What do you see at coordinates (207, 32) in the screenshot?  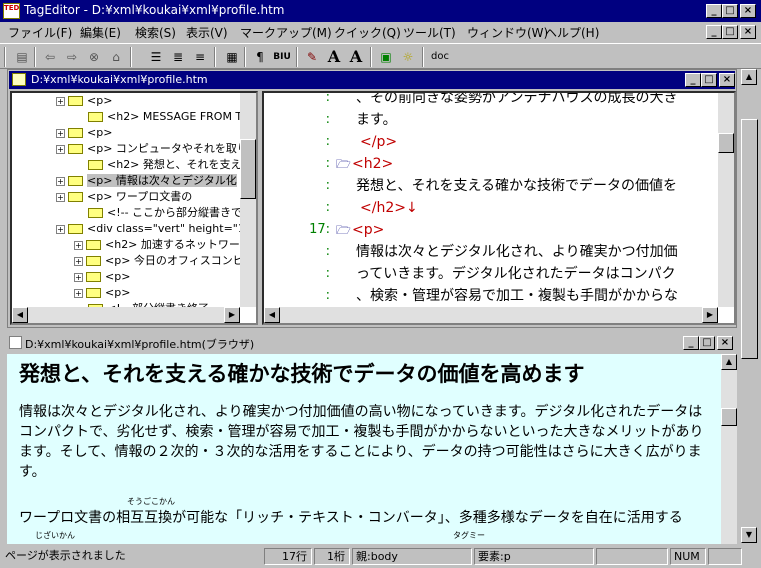 I see `menu-view: 表示(V)` at bounding box center [207, 32].